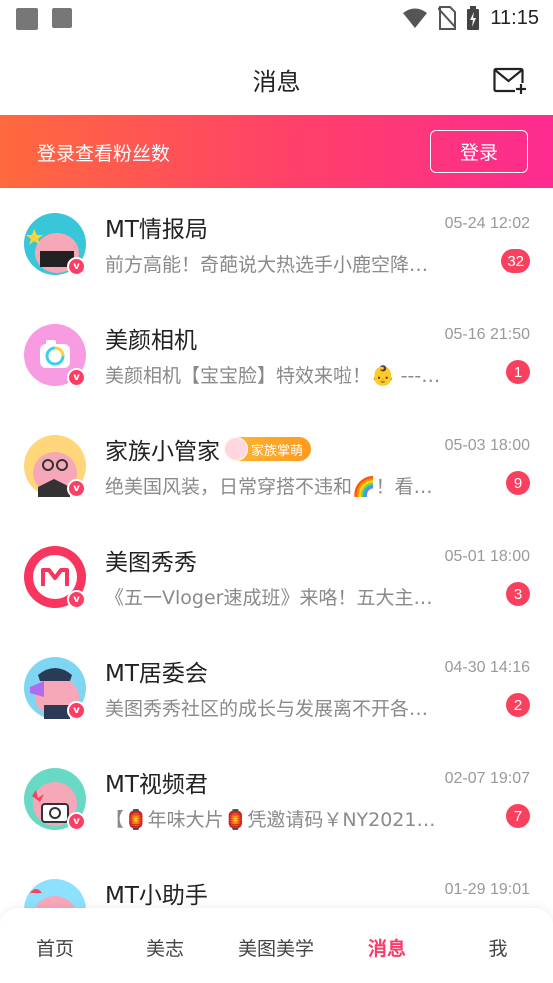 This screenshot has height=983, width=553. What do you see at coordinates (487, 334) in the screenshot?
I see `message-time: 05-16 21:50` at bounding box center [487, 334].